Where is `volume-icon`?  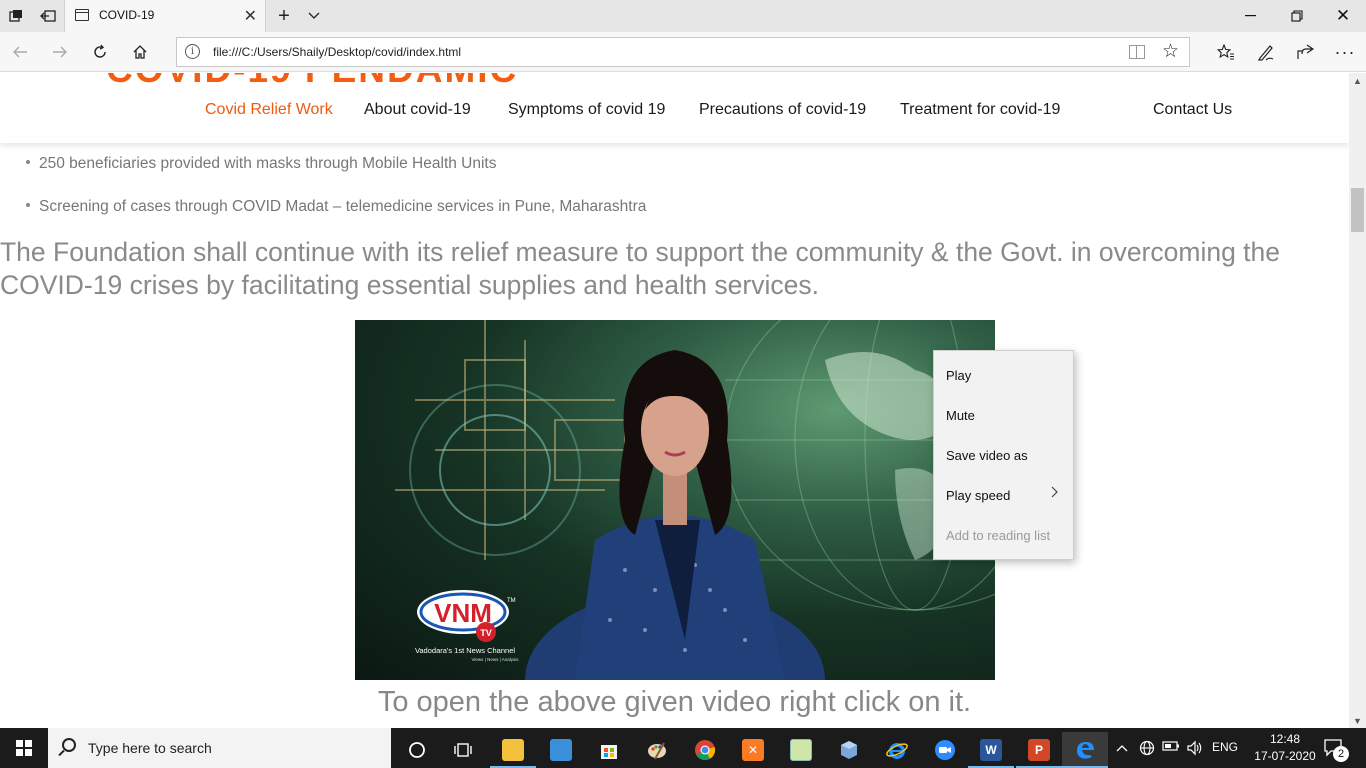
volume-icon is located at coordinates (1195, 749).